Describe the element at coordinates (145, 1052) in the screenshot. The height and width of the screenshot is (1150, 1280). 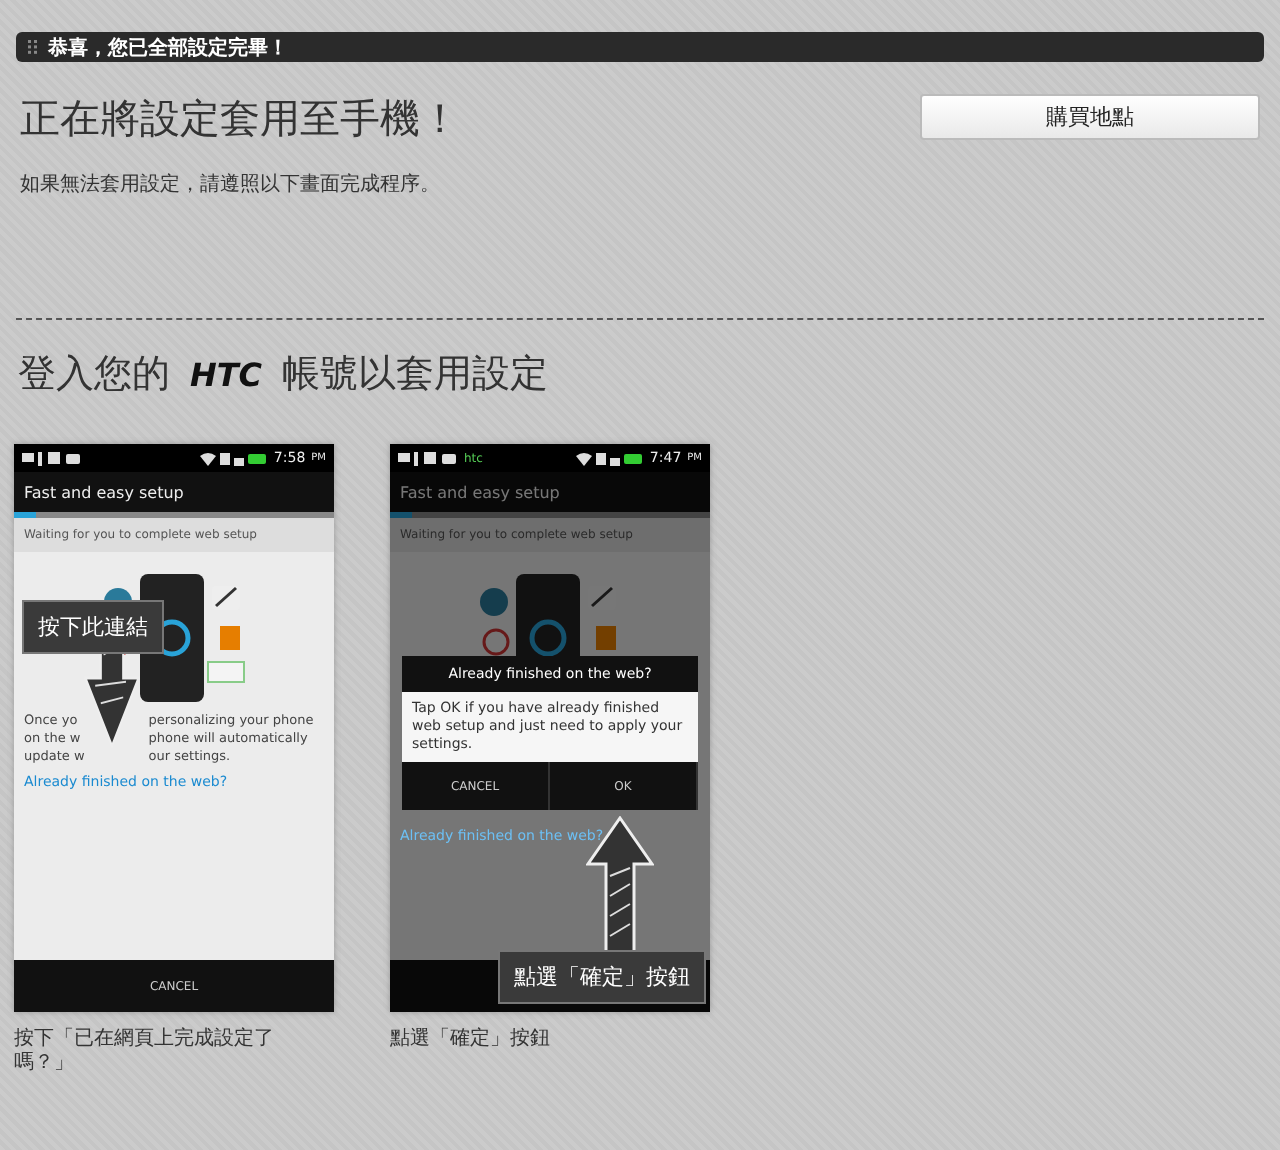
I see `step-caption: 按下「已在網頁上完成設定了嗎？」` at that location.